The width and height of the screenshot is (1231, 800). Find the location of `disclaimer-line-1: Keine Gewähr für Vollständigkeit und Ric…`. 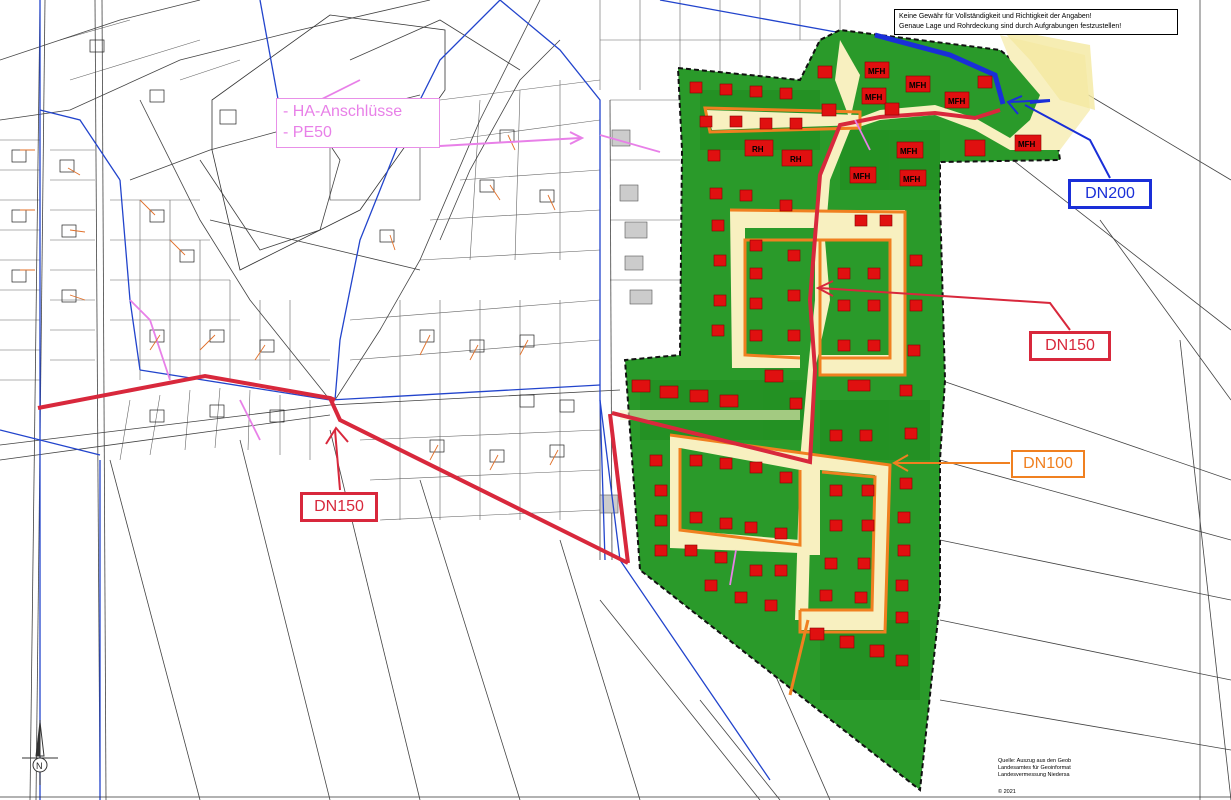

disclaimer-line-1: Keine Gewähr für Vollständigkeit und Ric… is located at coordinates (995, 16).